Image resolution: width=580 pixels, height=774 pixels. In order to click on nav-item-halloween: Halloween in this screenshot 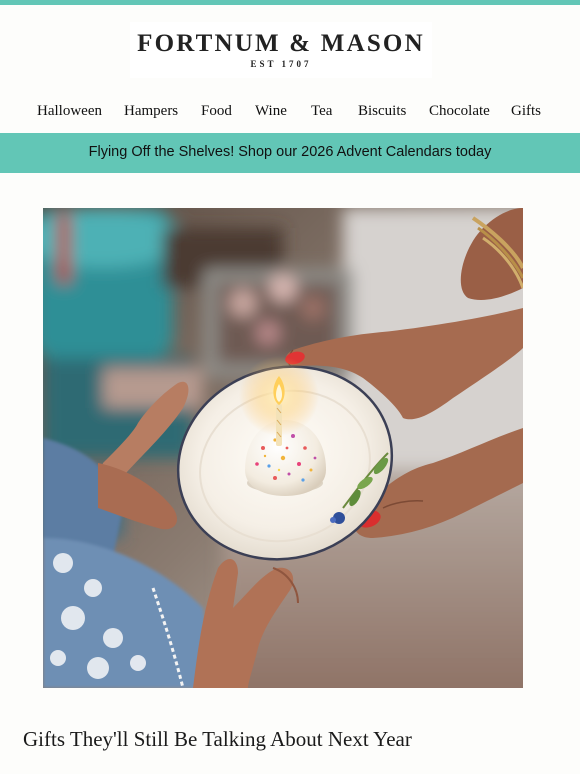, I will do `click(69, 111)`.